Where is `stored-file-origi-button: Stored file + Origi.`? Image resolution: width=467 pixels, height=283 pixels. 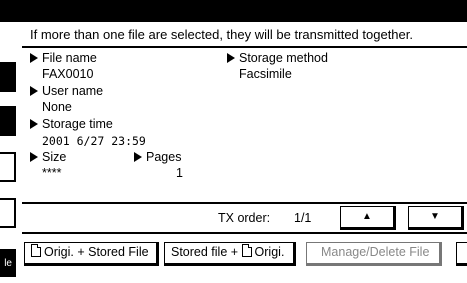 stored-file-origi-button: Stored file + Origi. is located at coordinates (230, 254).